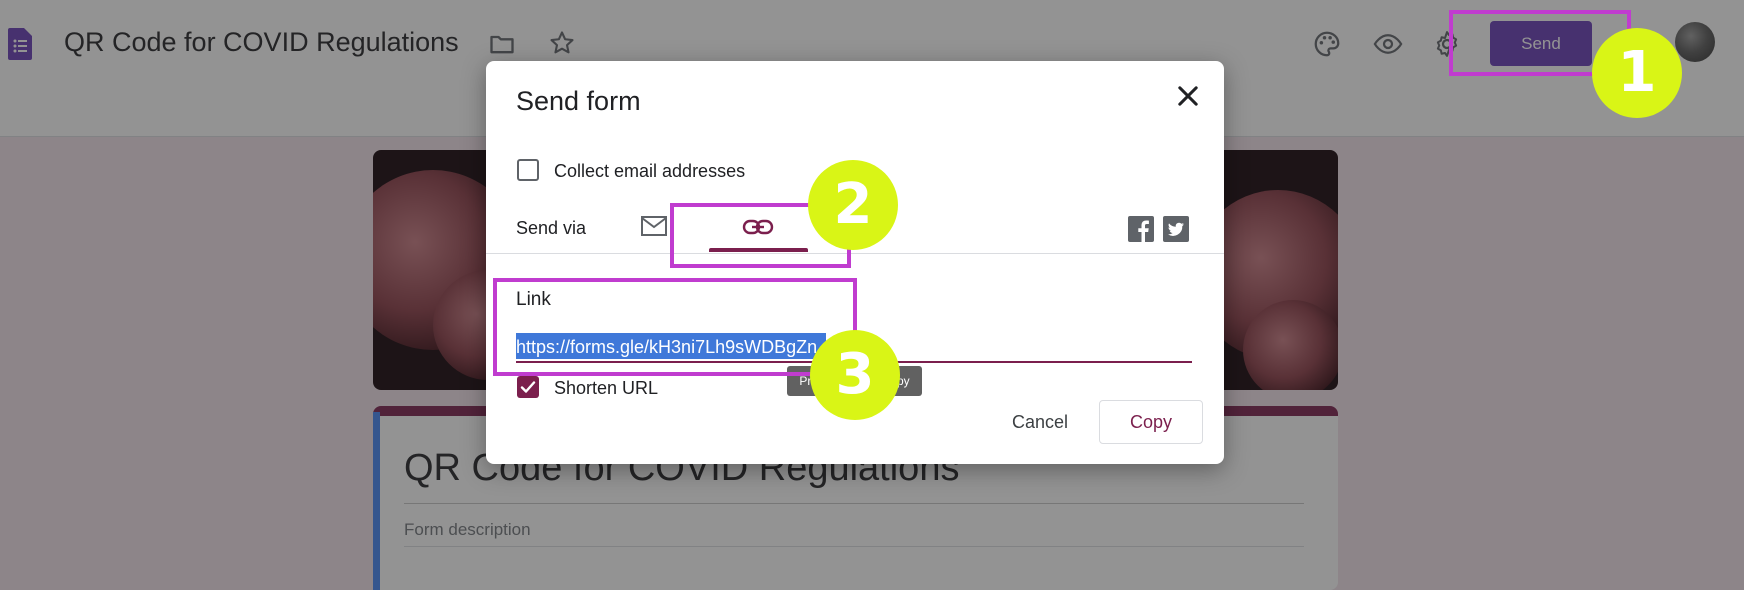 The image size is (1744, 590). Describe the element at coordinates (528, 170) in the screenshot. I see `collect-email-checkbox` at that location.